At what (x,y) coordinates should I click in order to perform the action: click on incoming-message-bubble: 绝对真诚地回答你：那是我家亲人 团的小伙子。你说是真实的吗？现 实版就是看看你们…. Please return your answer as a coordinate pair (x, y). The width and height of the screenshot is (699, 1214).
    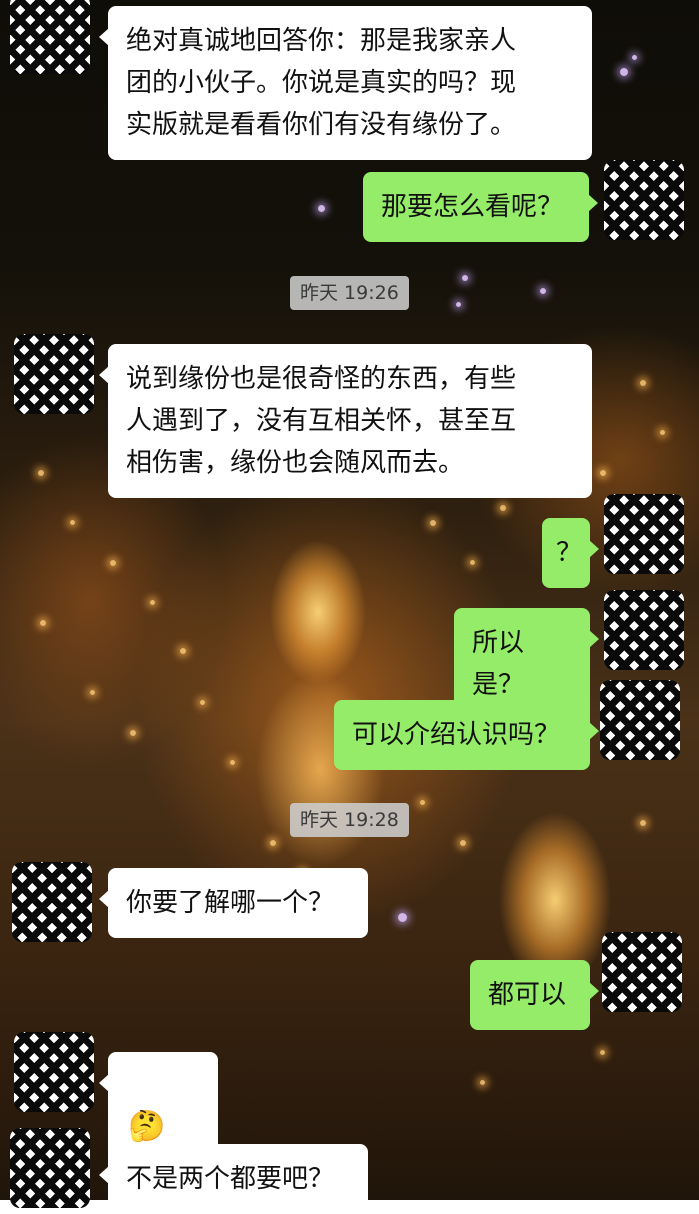
    Looking at the image, I should click on (345, 83).